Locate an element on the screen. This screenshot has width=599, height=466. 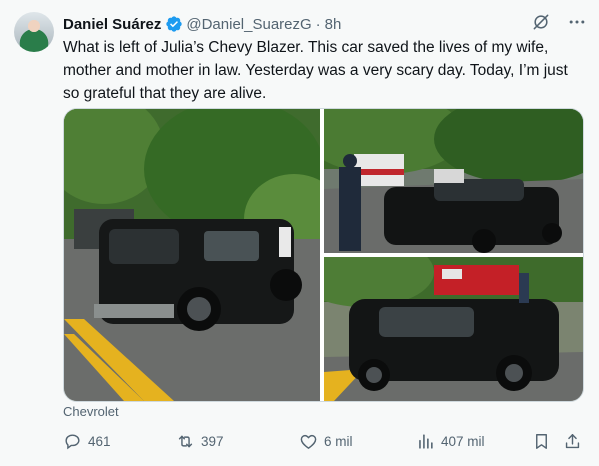
reply-icon is located at coordinates (72, 442).